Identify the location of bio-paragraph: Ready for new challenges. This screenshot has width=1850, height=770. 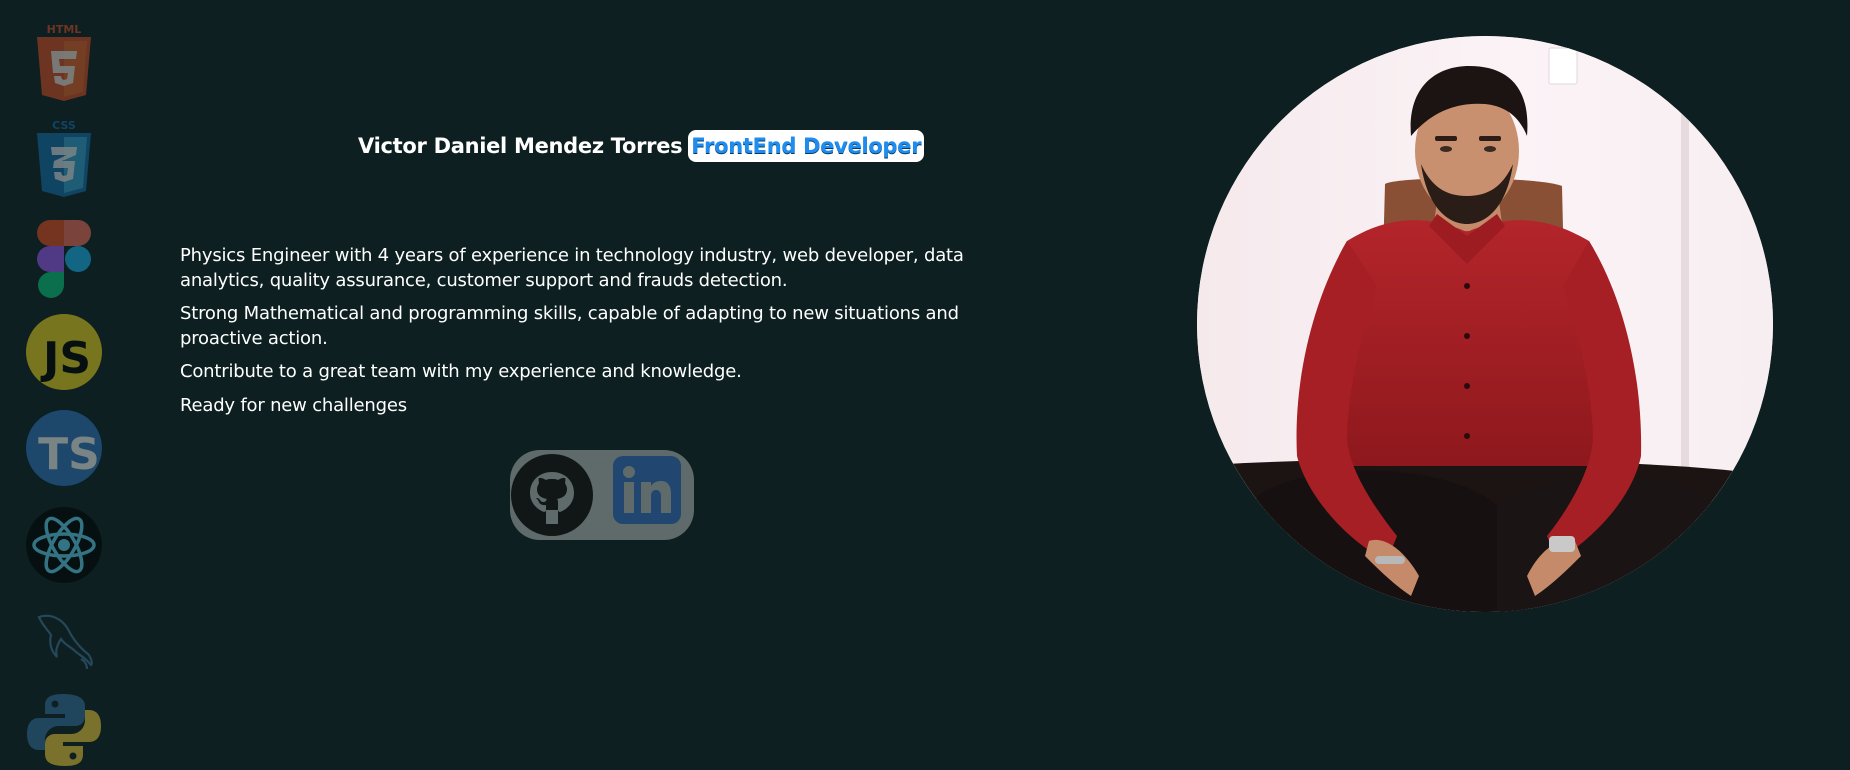
(293, 405).